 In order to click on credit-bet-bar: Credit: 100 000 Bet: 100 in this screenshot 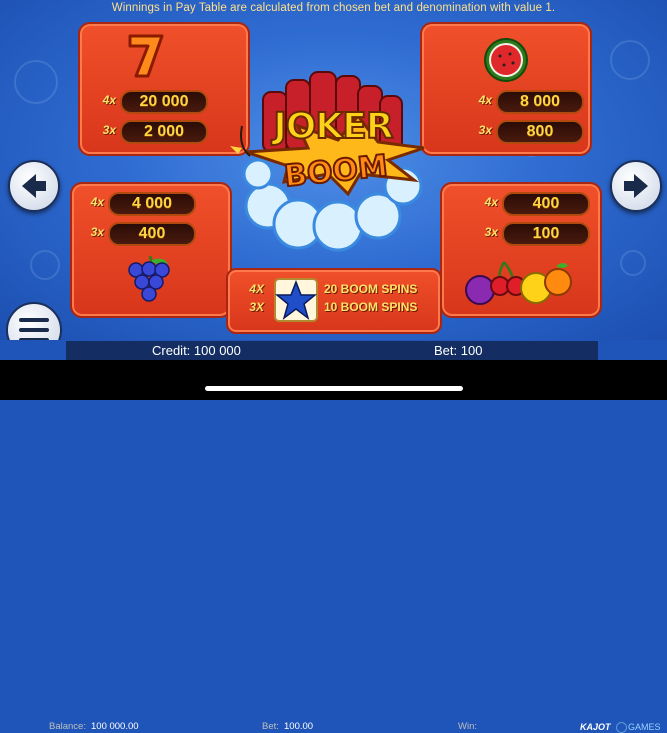, I will do `click(332, 350)`.